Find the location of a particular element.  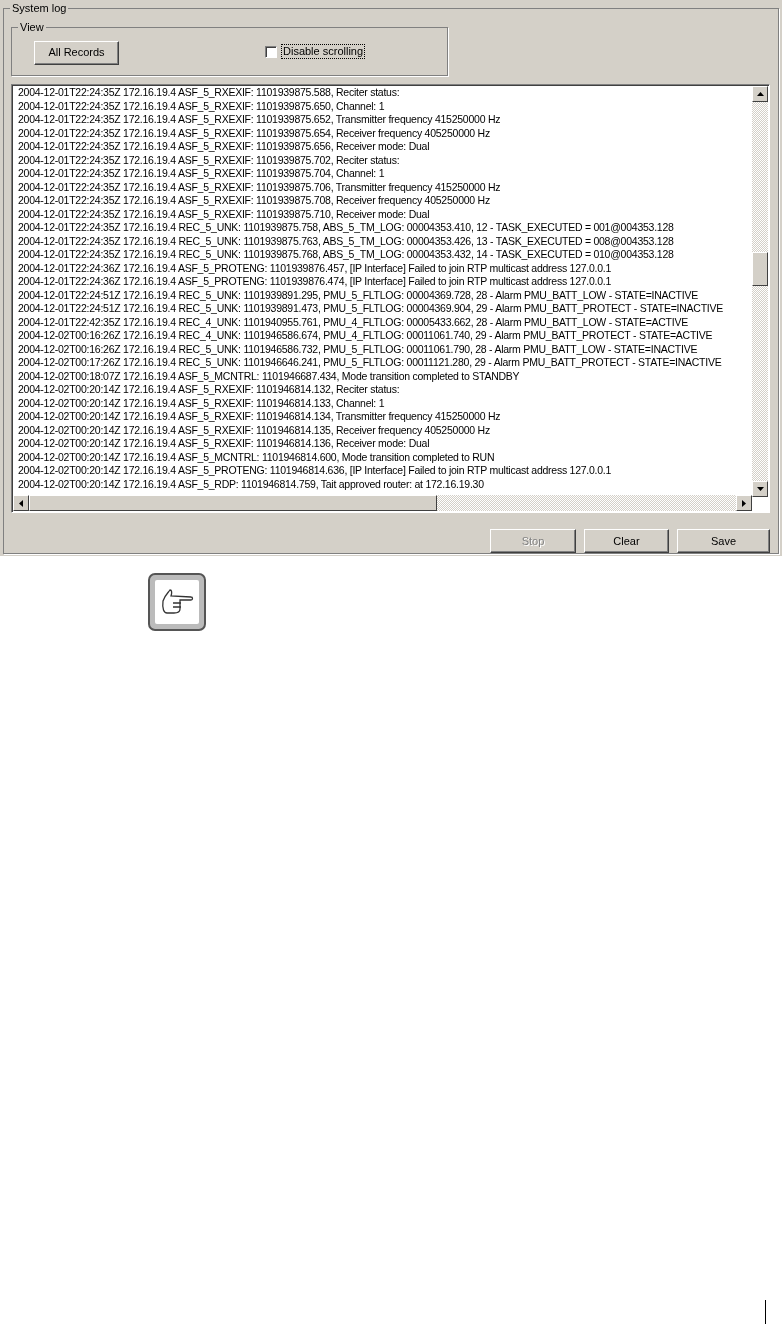

log-line: 2004-12-02T00:20:14Z 172.16.19.4 ASF_5_RXEXIF: 1101946814.133, Channel: 1 is located at coordinates (202, 403).